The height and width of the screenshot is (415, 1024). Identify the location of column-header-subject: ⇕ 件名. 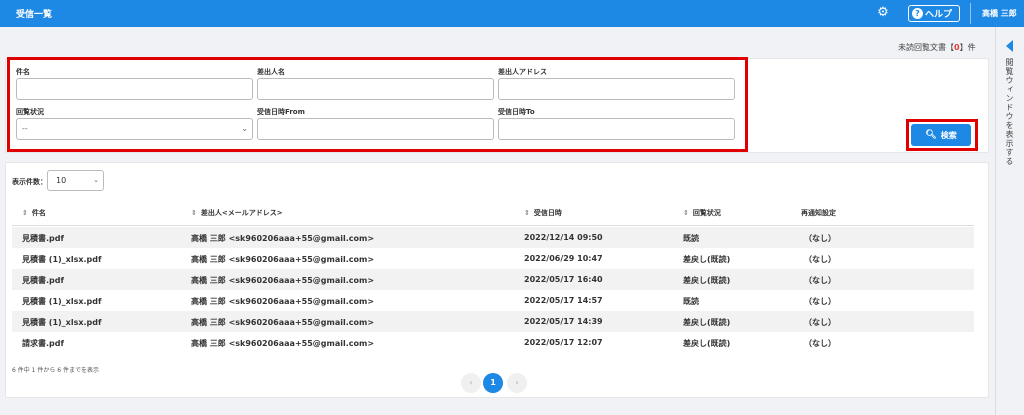
(34, 213).